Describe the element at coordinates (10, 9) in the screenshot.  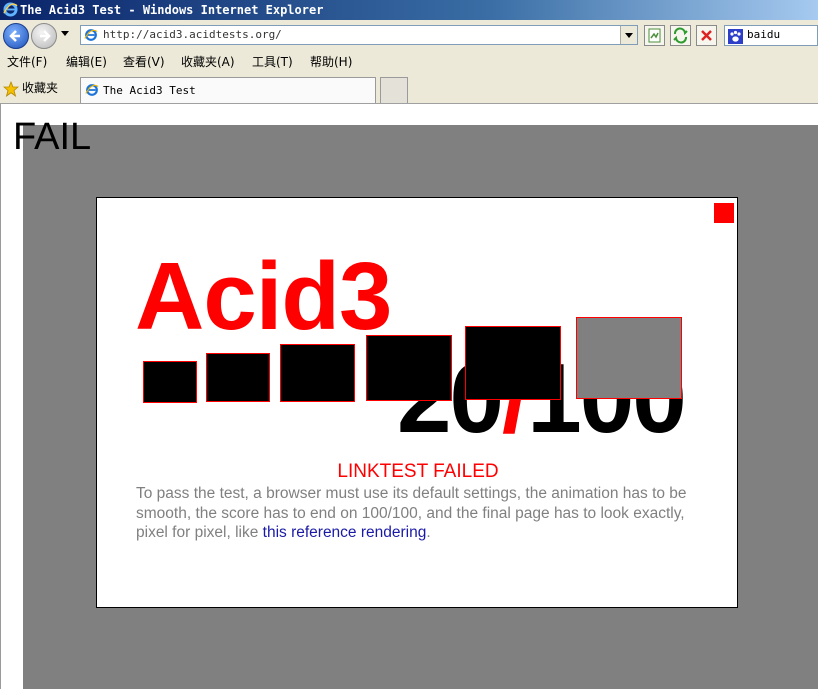
I see `ie-logo-icon` at that location.